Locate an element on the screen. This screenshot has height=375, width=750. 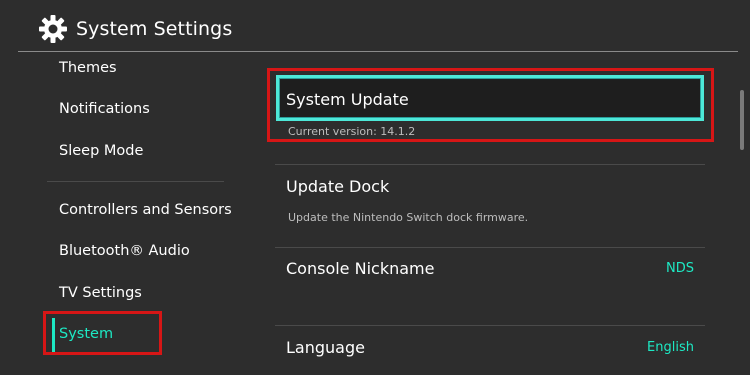
highlight-outline-system-update is located at coordinates (490, 105).